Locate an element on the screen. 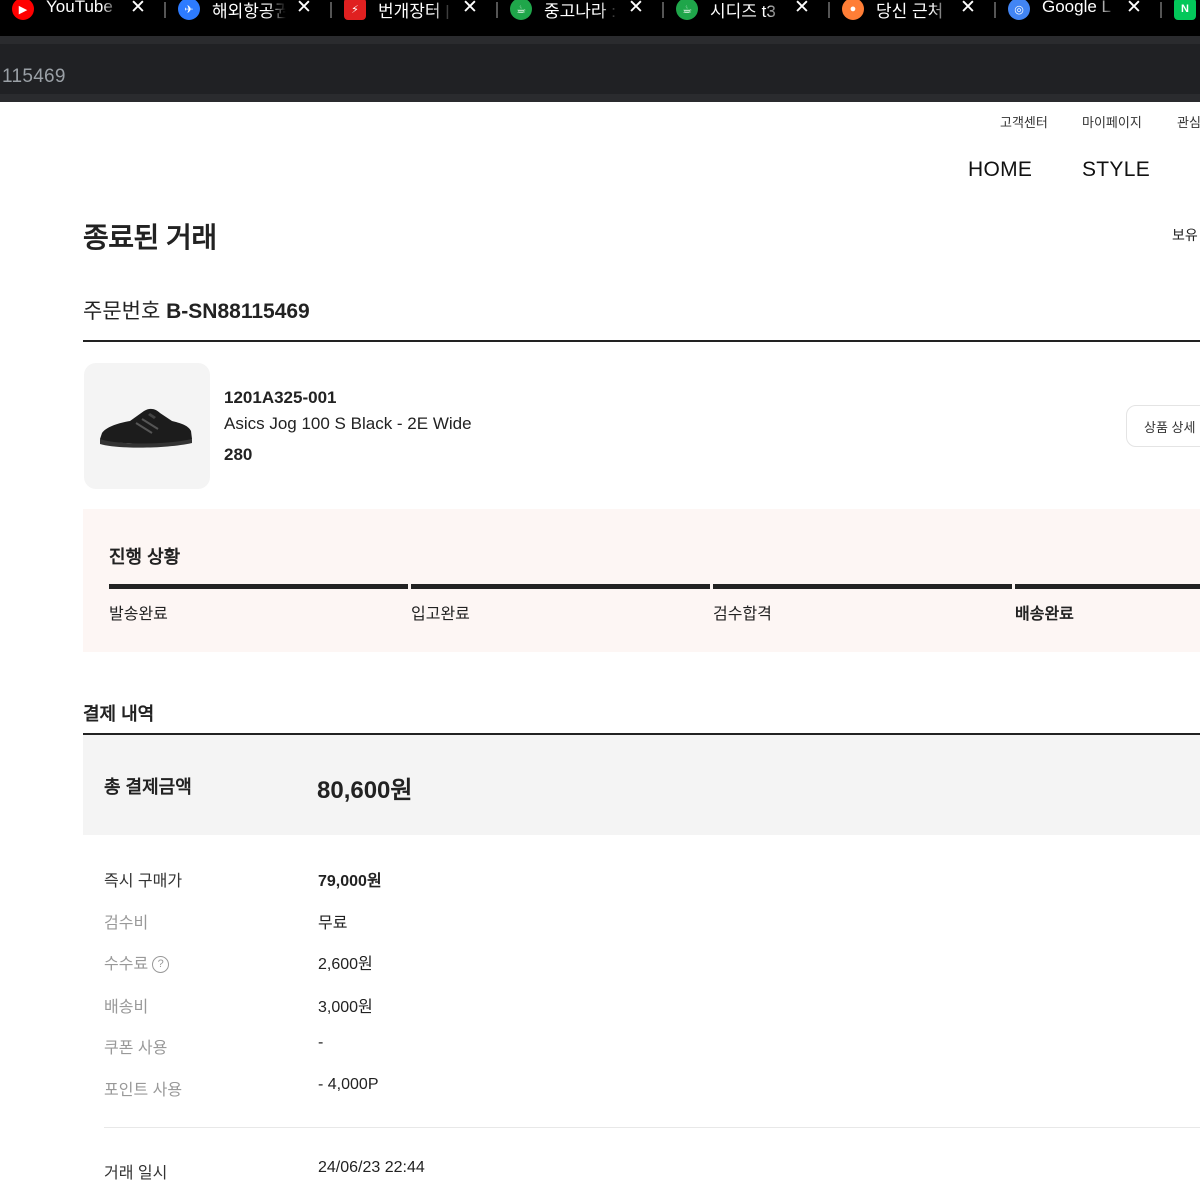 The width and height of the screenshot is (1200, 1200). nav-home: HOME is located at coordinates (1000, 170).